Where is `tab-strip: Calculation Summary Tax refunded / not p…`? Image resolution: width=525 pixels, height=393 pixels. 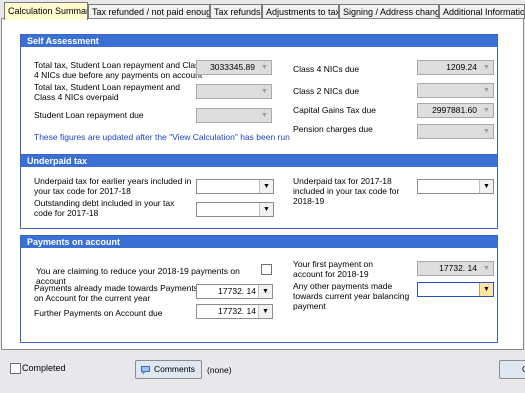 tab-strip: Calculation Summary Tax refunded / not p… is located at coordinates (264, 11).